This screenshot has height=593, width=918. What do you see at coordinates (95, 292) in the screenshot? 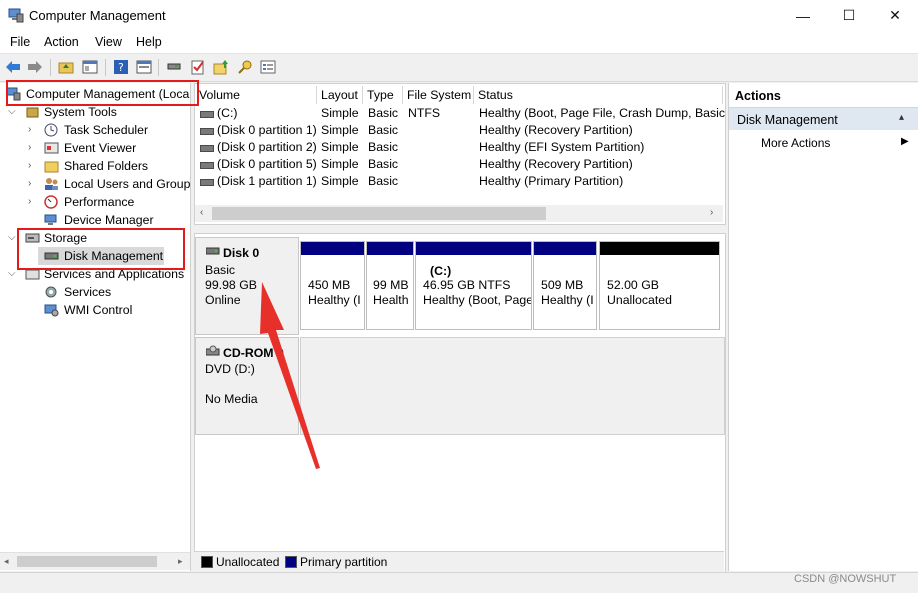
I see `tree-item-services: Services` at bounding box center [95, 292].